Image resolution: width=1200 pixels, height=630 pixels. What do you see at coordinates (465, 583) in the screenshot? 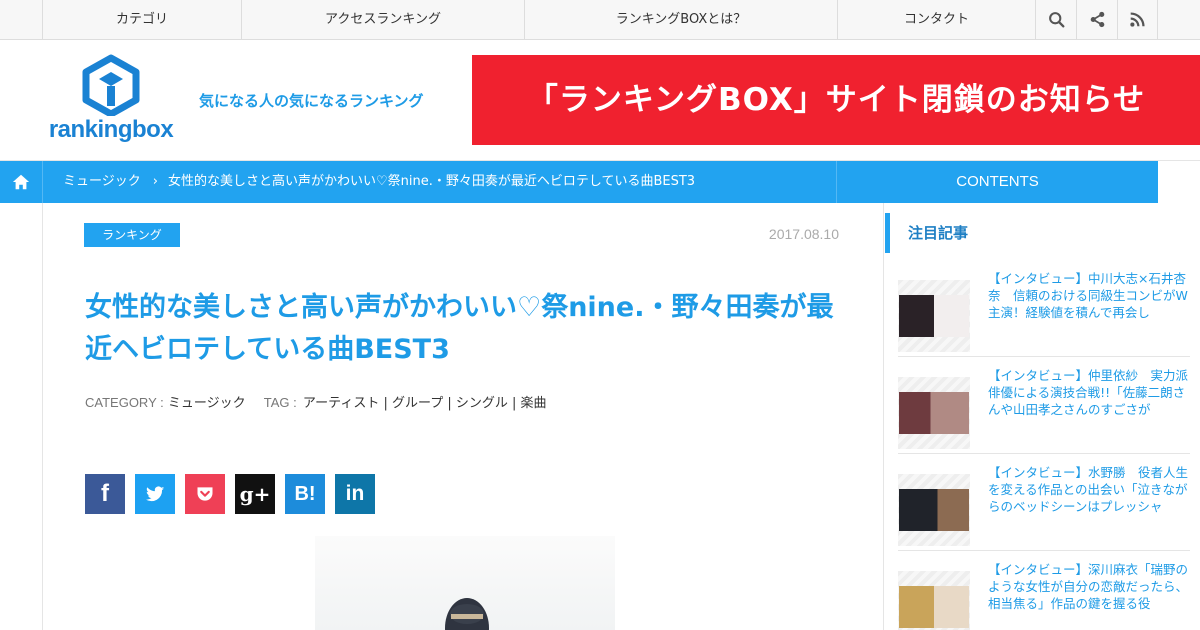
I see `article-hero-image` at bounding box center [465, 583].